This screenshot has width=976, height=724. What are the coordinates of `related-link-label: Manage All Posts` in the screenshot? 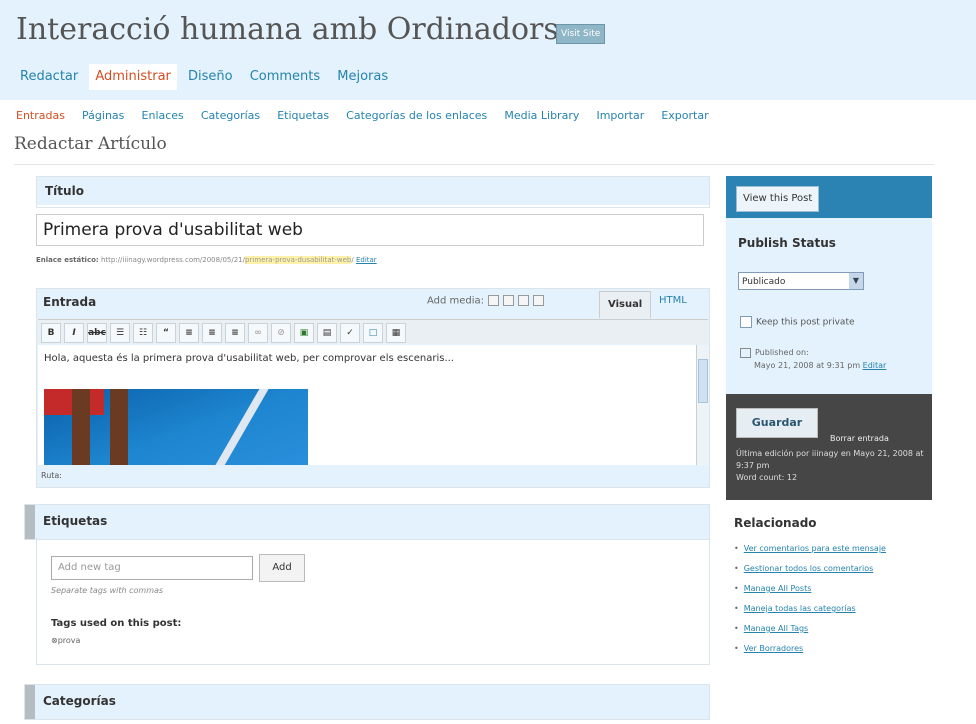 It's located at (778, 588).